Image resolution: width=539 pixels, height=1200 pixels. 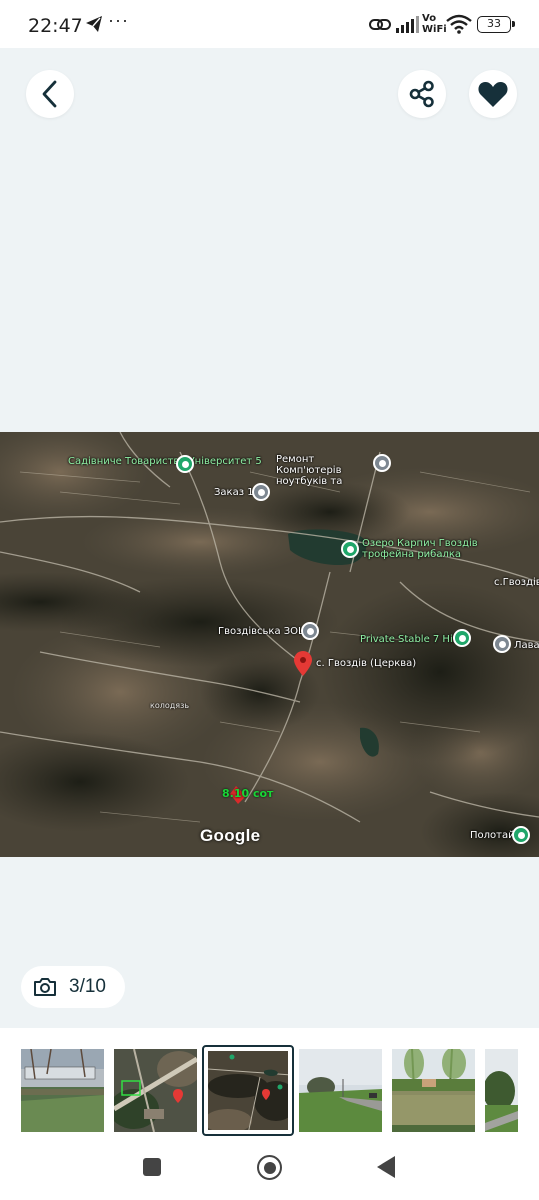 What do you see at coordinates (462, 638) in the screenshot?
I see `map-pin-stable` at bounding box center [462, 638].